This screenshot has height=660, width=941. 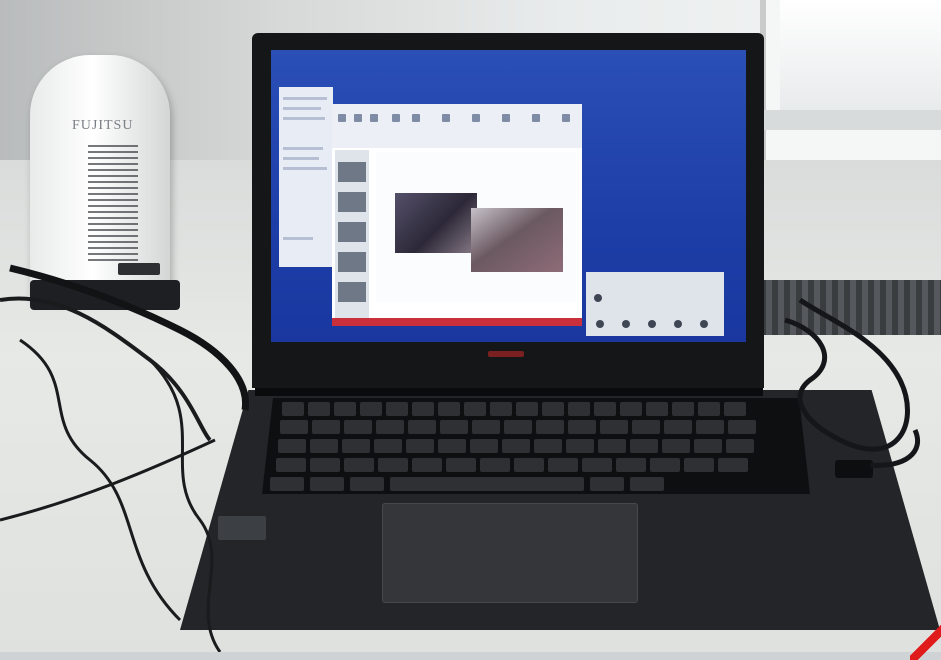 I want to click on red-corner-mark, so click(x=925, y=640).